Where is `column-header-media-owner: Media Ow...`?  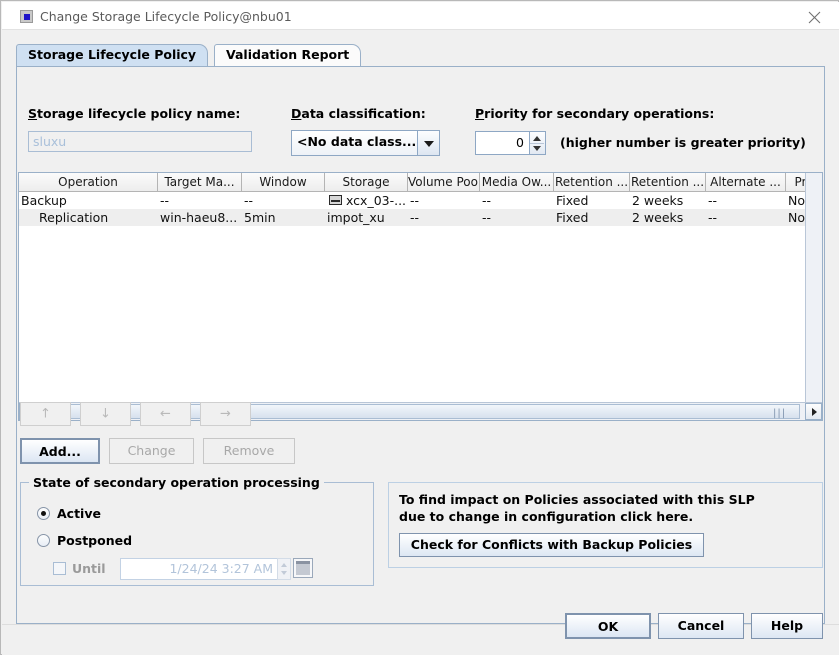
column-header-media-owner: Media Ow... is located at coordinates (517, 182).